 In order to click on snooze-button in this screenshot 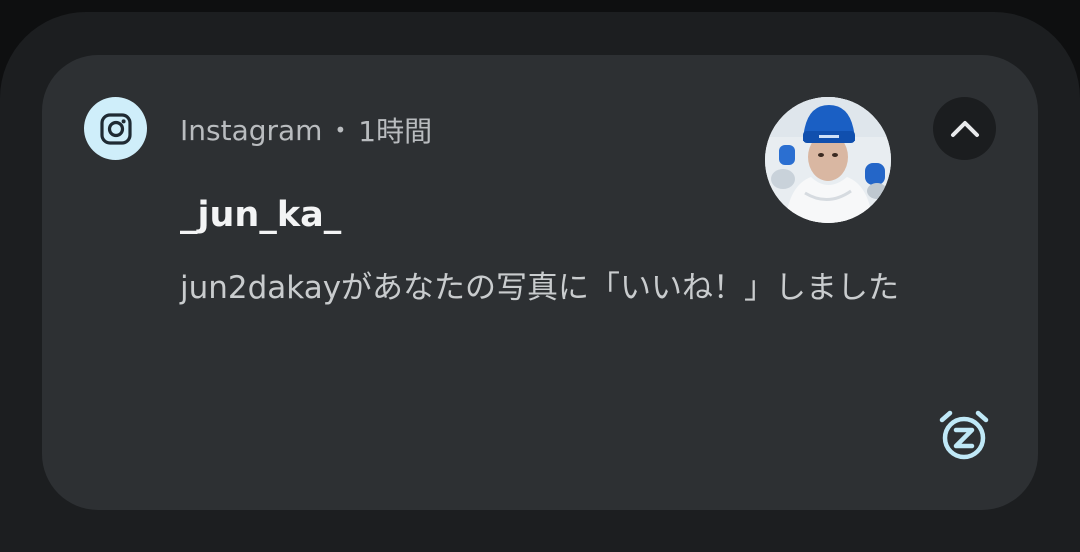, I will do `click(964, 435)`.